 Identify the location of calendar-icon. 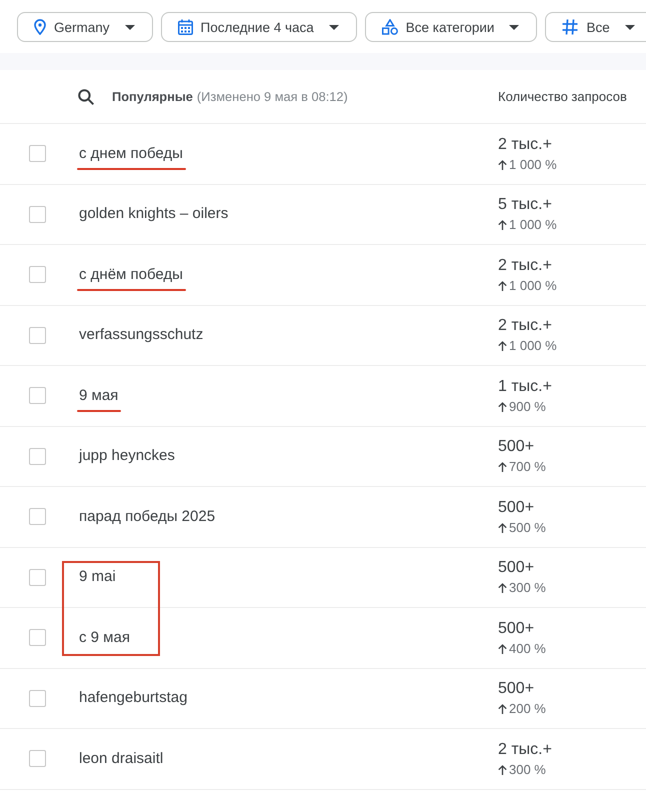
(185, 27).